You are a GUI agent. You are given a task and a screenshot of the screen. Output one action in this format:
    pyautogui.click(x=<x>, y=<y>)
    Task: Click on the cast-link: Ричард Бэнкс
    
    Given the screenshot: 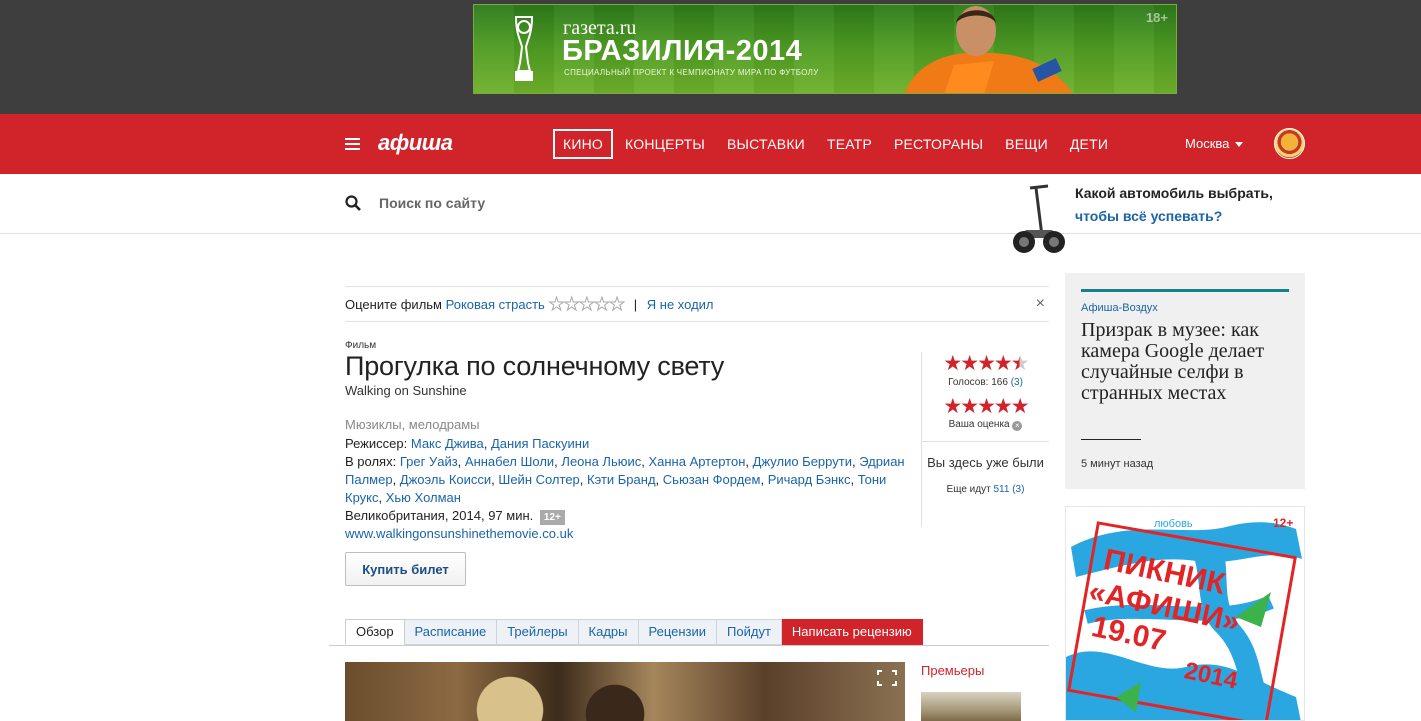 What is the action you would take?
    pyautogui.click(x=809, y=479)
    